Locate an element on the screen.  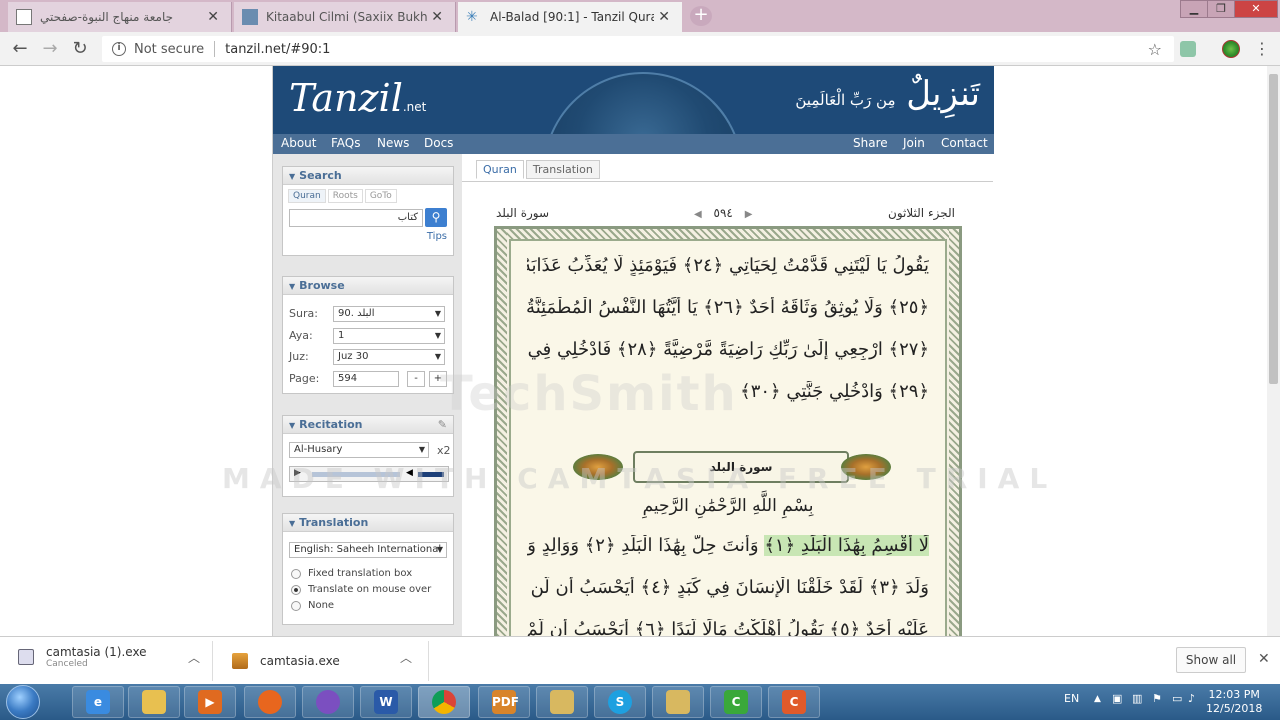
browser-tab: Kitaabul Cilmi (Saxiix Bukhaari) | ✕ is located at coordinates (345, 17).